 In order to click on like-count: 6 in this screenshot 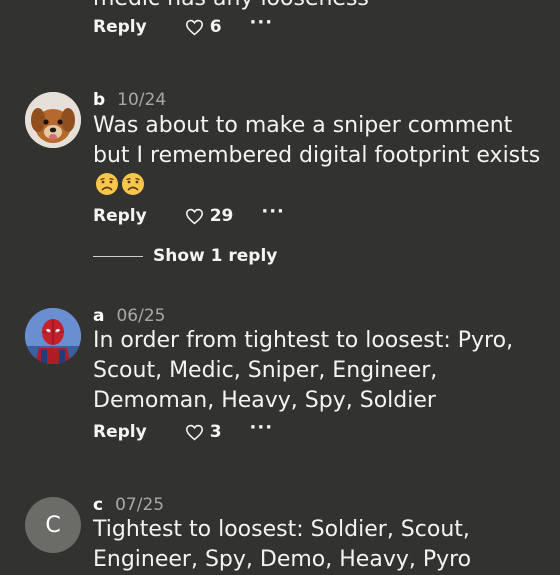, I will do `click(215, 27)`.